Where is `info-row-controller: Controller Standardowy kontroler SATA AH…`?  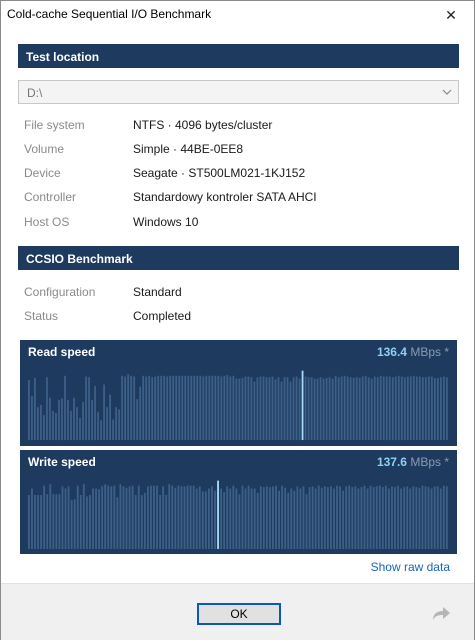
info-row-controller: Controller Standardowy kontroler SATA AH… is located at coordinates (239, 198).